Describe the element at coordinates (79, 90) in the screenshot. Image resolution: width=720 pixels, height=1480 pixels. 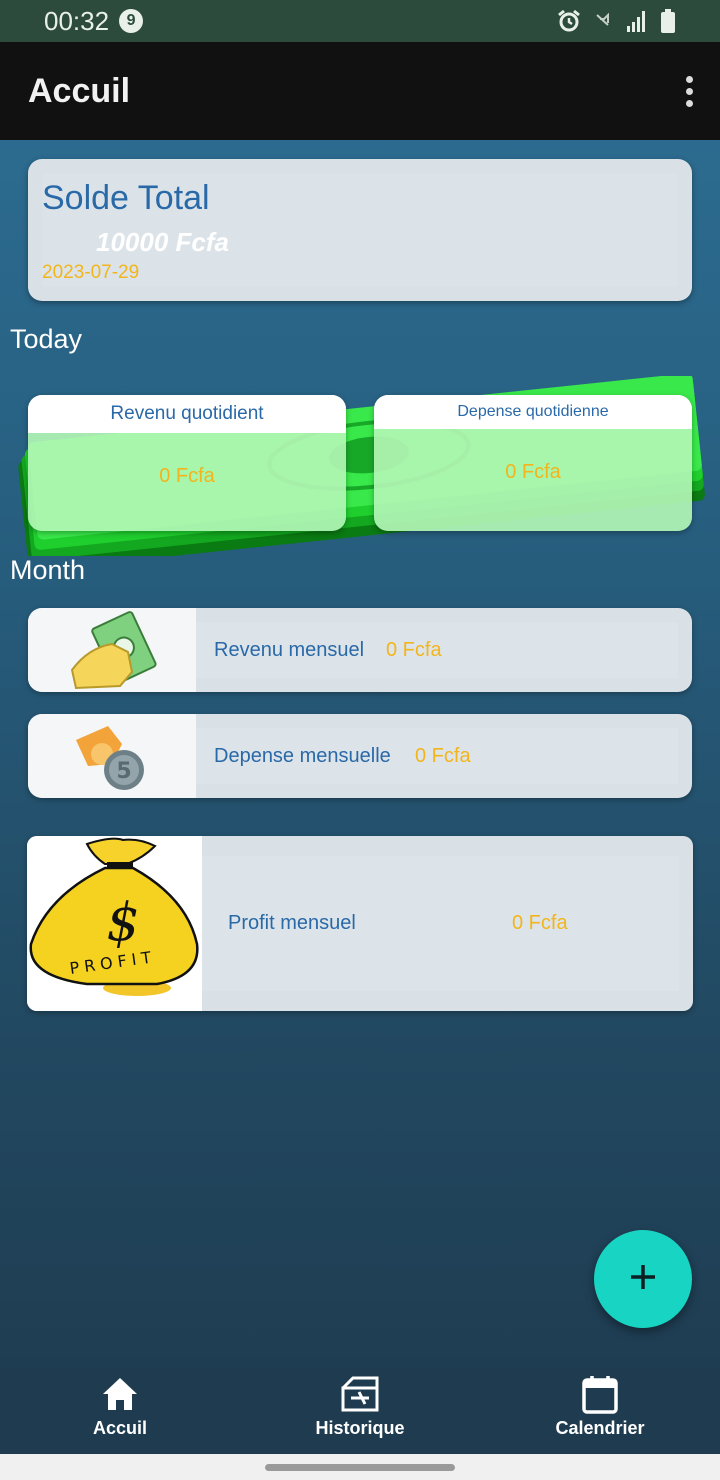
I see `page-title: Accuil` at that location.